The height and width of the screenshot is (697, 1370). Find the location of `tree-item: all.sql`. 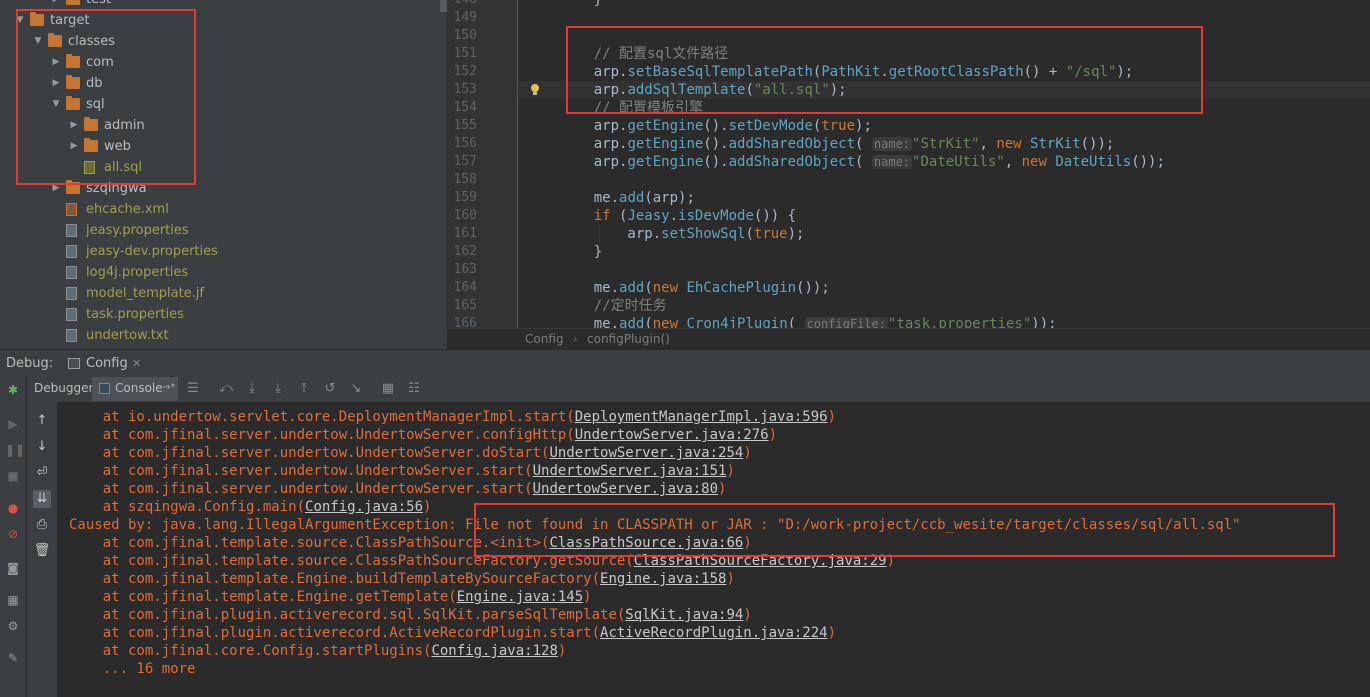

tree-item: all.sql is located at coordinates (220, 167).